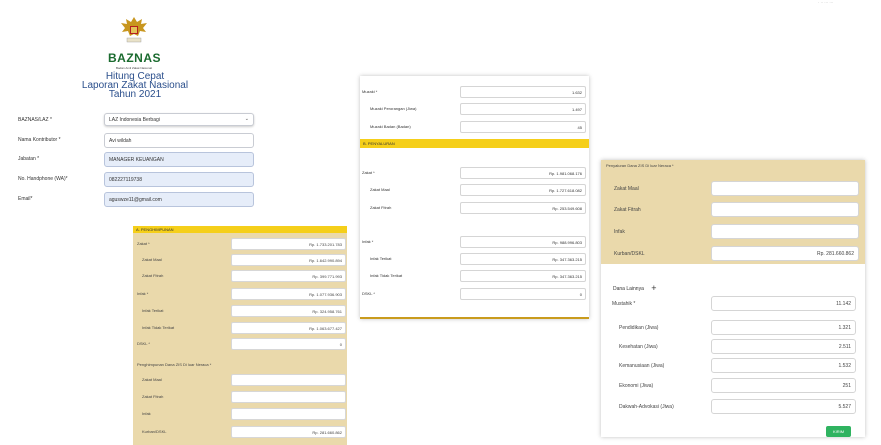 Image resolution: width=881 pixels, height=445 pixels. What do you see at coordinates (179, 199) in the screenshot?
I see `email-field: aguswze11@gmail.com` at bounding box center [179, 199].